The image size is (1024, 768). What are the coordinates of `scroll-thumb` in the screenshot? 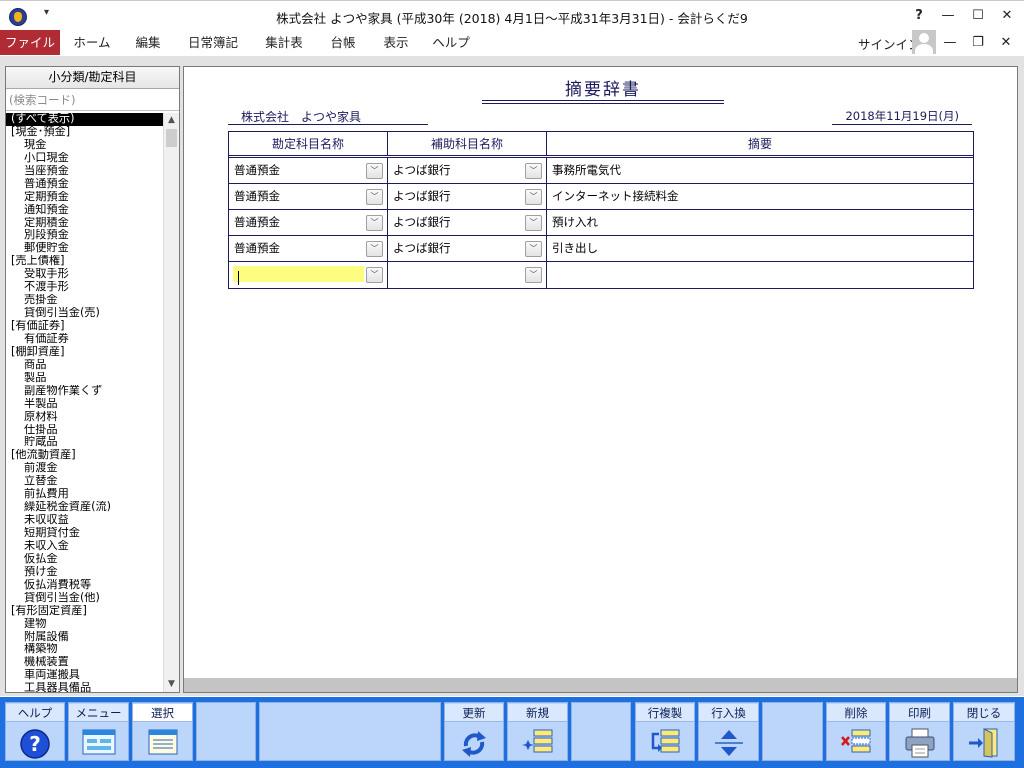 It's located at (171, 138).